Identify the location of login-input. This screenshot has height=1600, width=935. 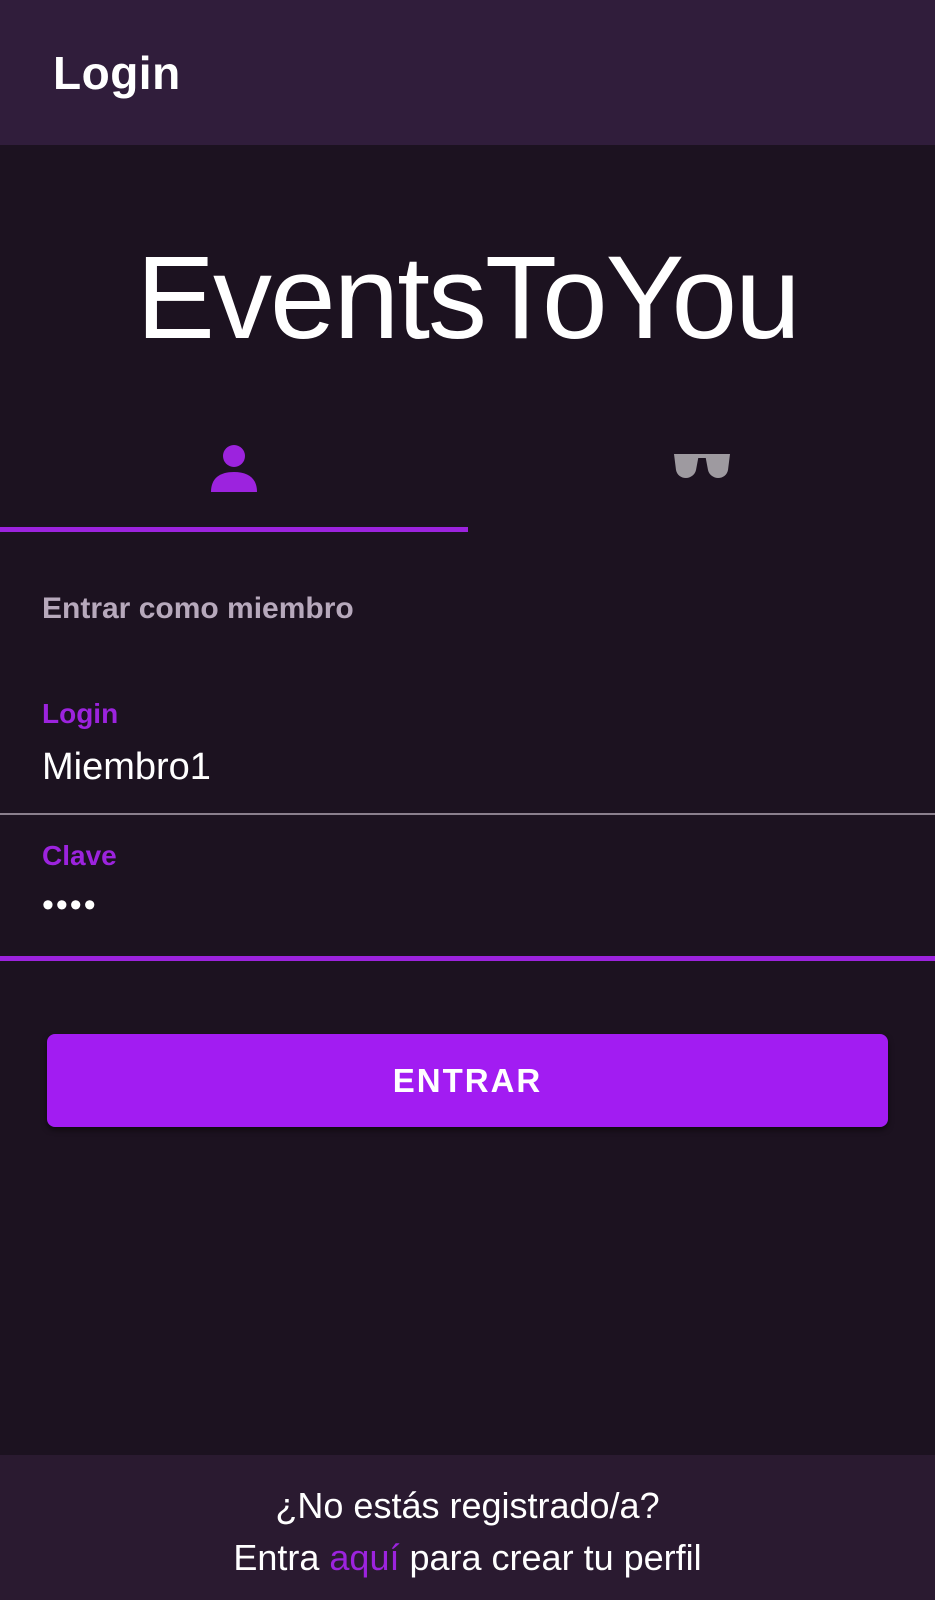
(467, 767).